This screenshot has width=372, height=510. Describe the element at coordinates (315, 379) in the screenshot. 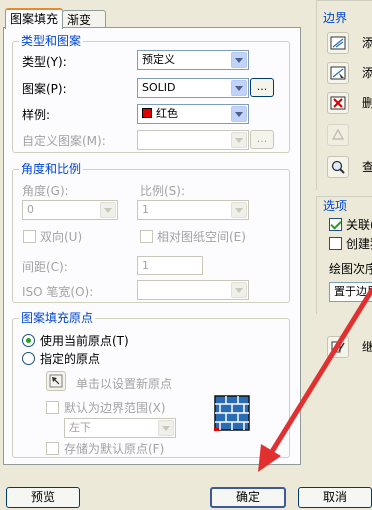

I see `red-arrow-annotation` at that location.